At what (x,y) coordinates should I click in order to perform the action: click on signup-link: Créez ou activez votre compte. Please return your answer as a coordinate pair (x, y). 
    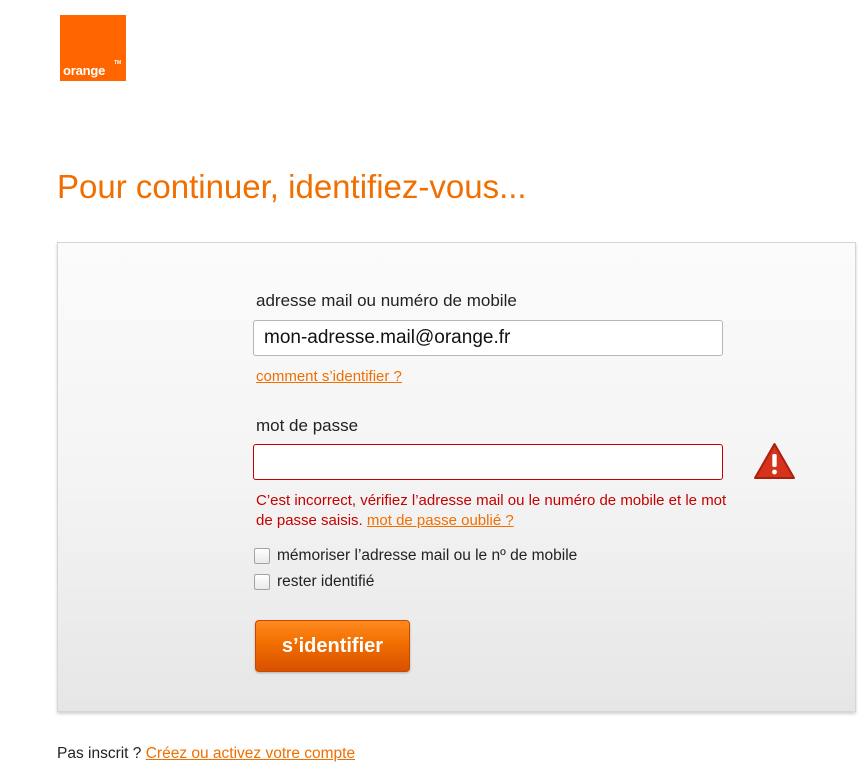
    Looking at the image, I should click on (250, 753).